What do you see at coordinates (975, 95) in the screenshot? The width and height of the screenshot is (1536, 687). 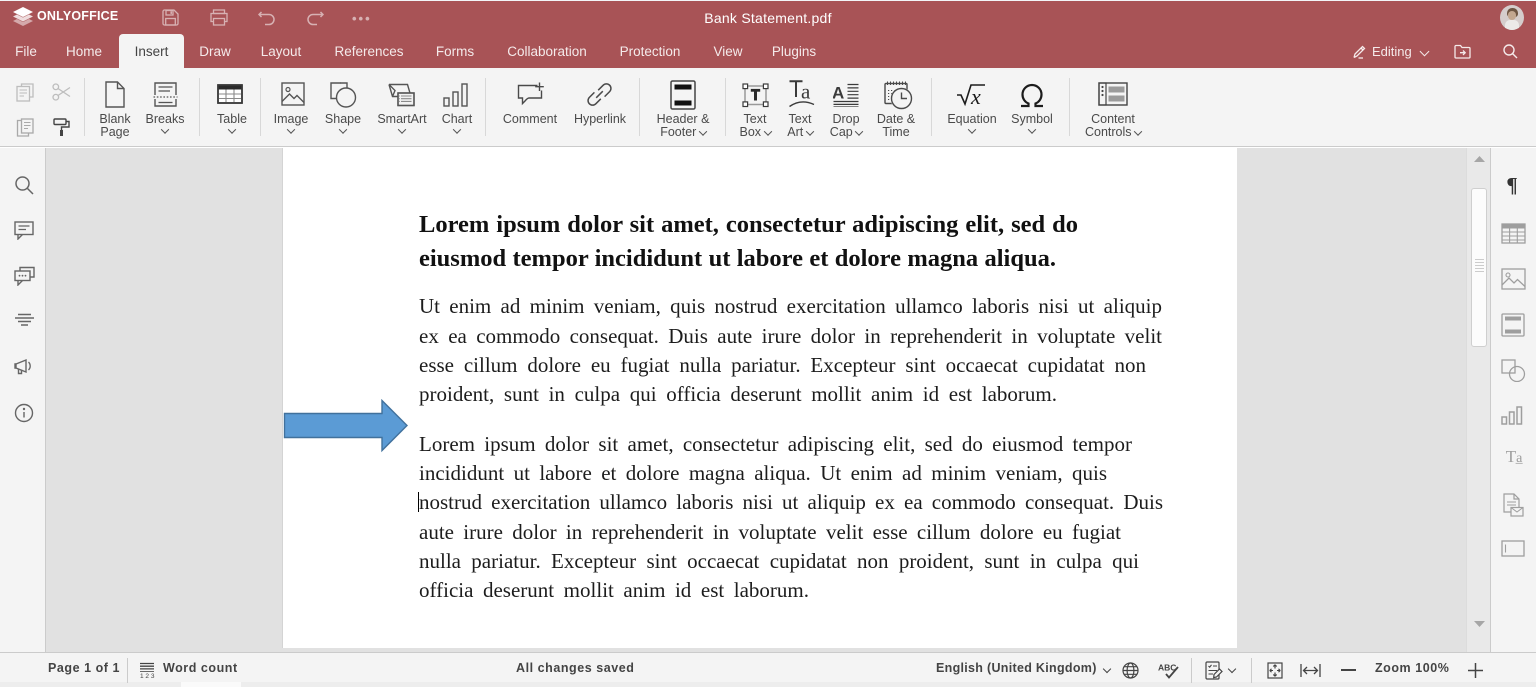 I see `svg-text: x` at bounding box center [975, 95].